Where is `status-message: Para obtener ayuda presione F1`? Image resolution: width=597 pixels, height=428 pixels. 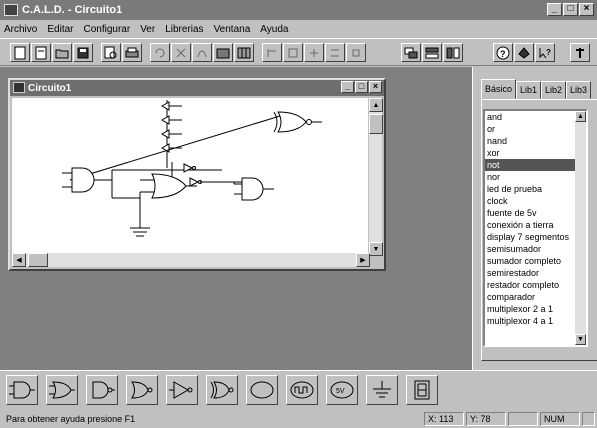
status-message: Para obtener ayuda presione F1 is located at coordinates (71, 419).